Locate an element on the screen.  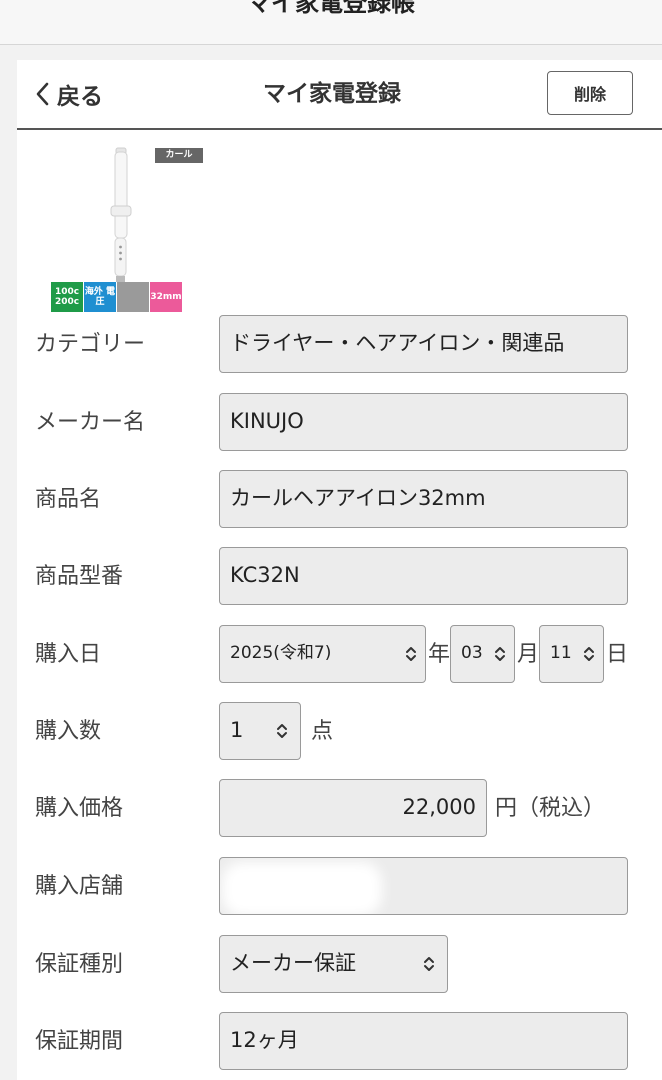
price-row: 購入価格 22,000 円（税込） is located at coordinates (339, 809).